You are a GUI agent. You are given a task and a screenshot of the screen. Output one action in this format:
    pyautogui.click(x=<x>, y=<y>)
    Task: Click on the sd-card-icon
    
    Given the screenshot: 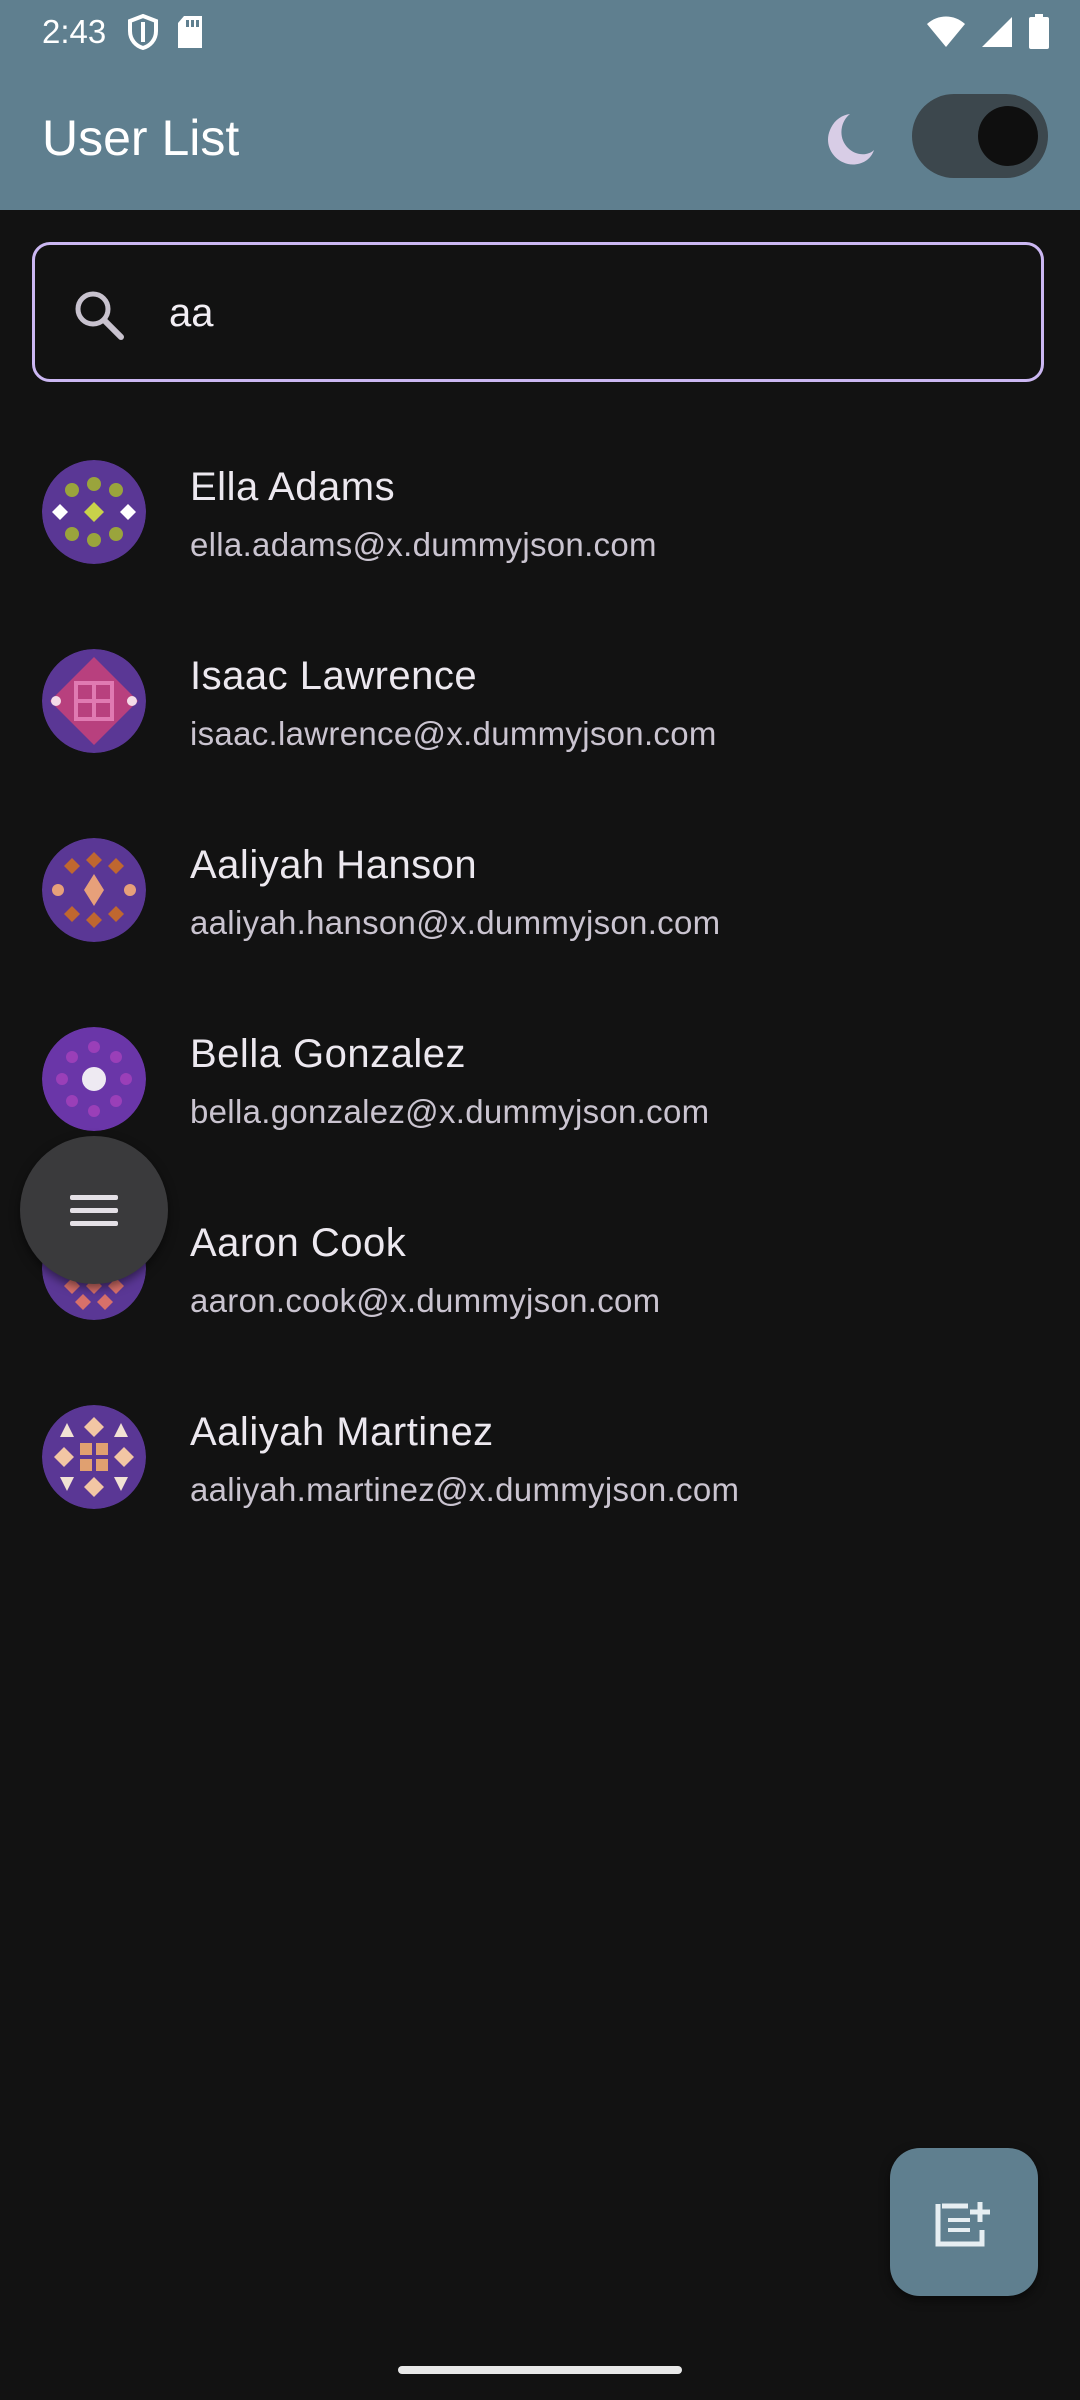 What is the action you would take?
    pyautogui.click(x=190, y=32)
    